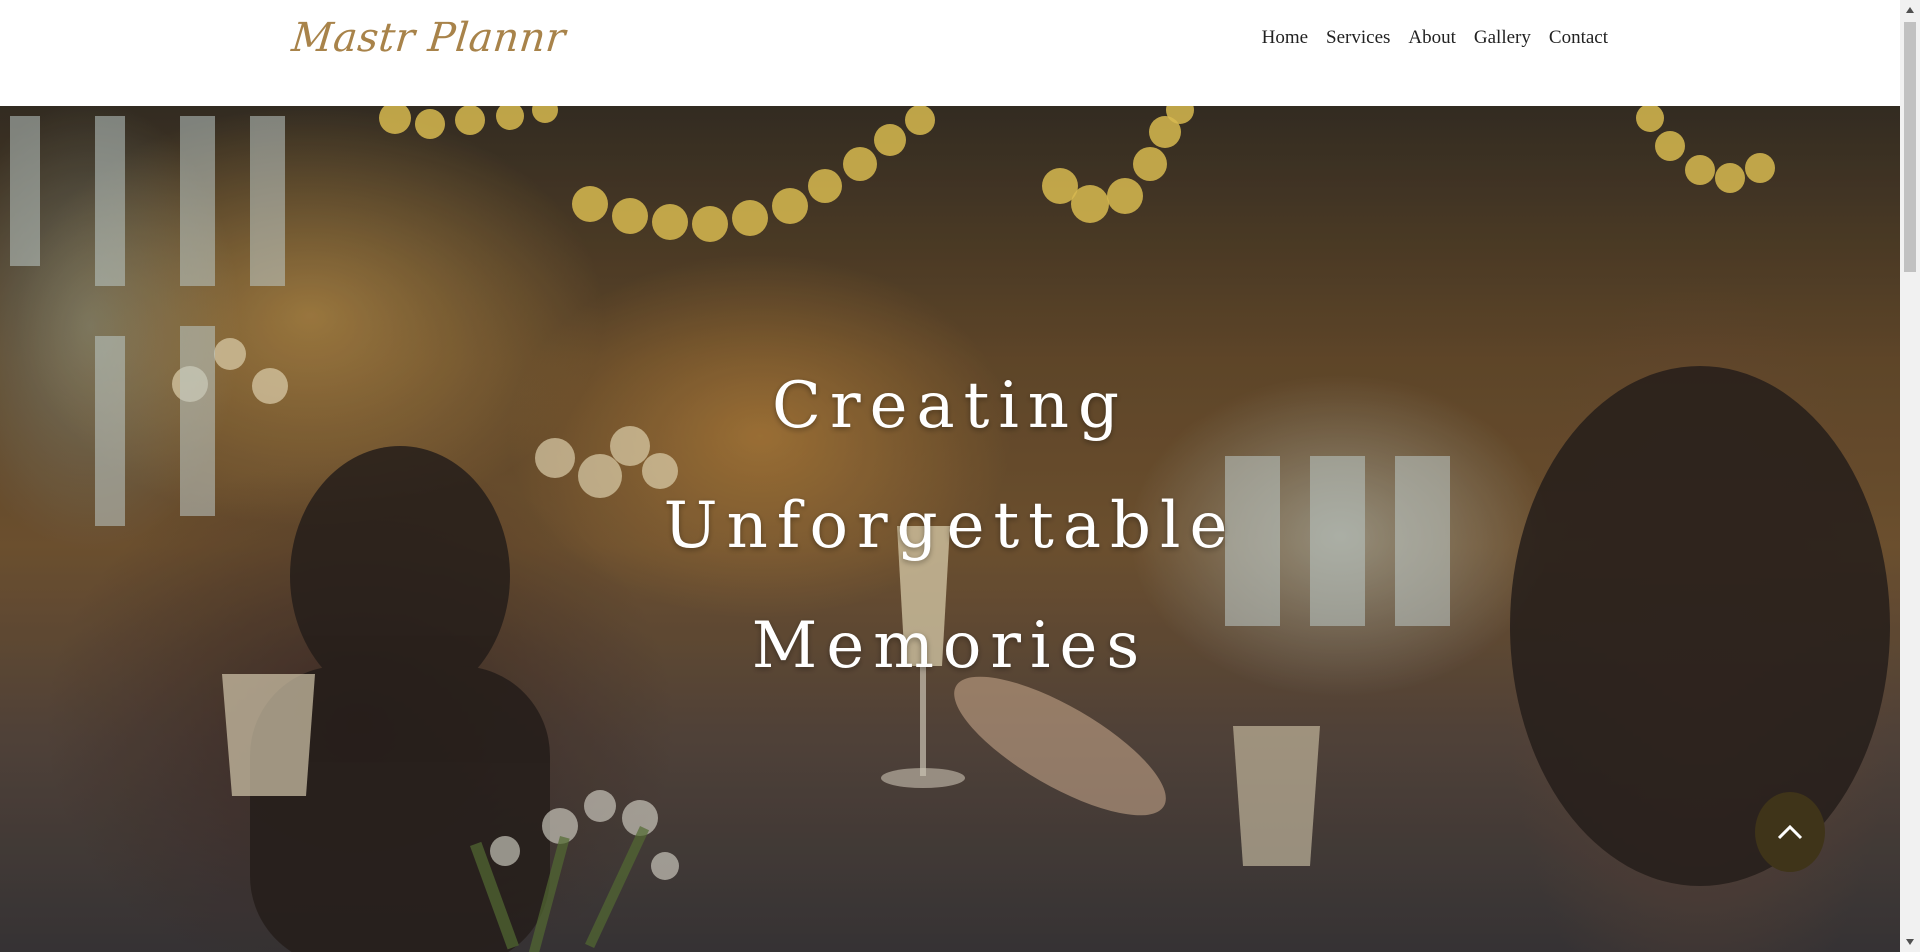  What do you see at coordinates (950, 646) in the screenshot?
I see `hero-title-line-3: Memories` at bounding box center [950, 646].